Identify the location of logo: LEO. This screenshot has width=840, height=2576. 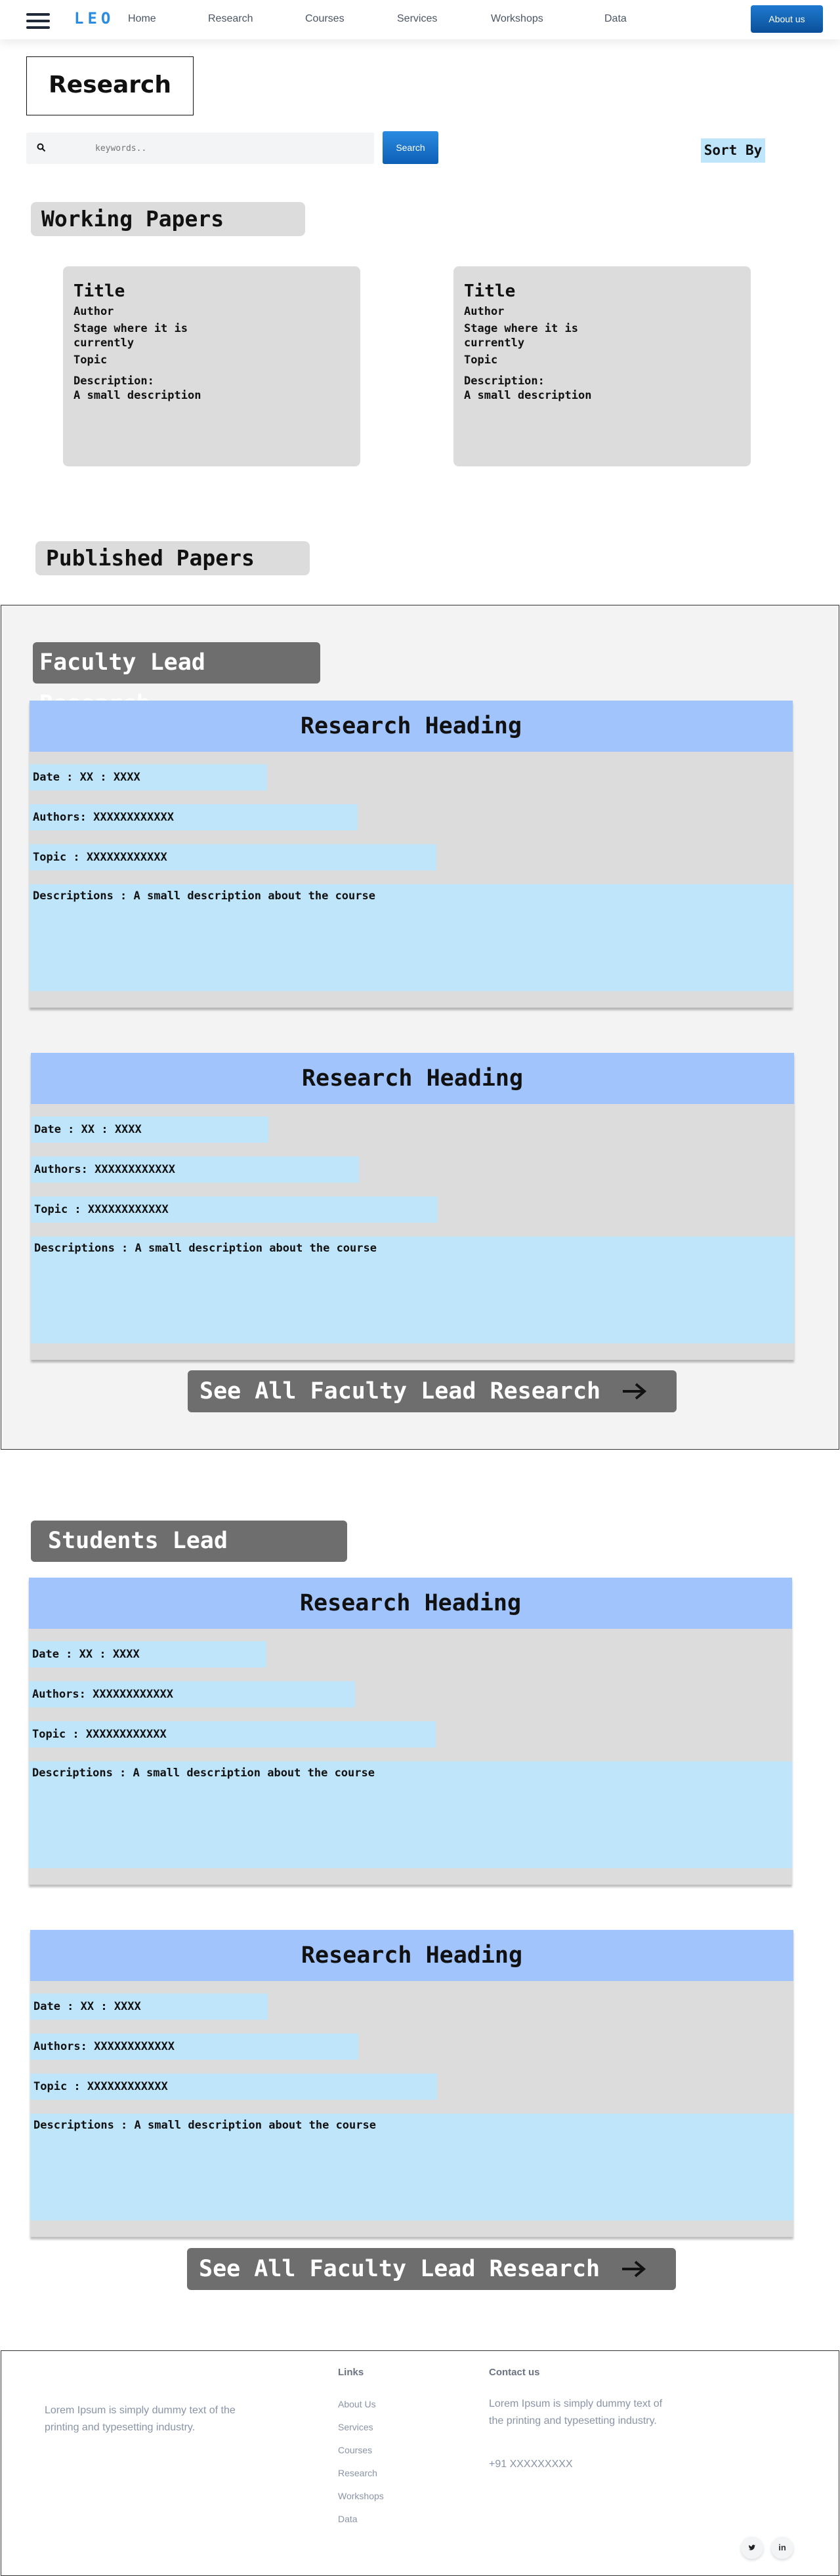
(94, 18).